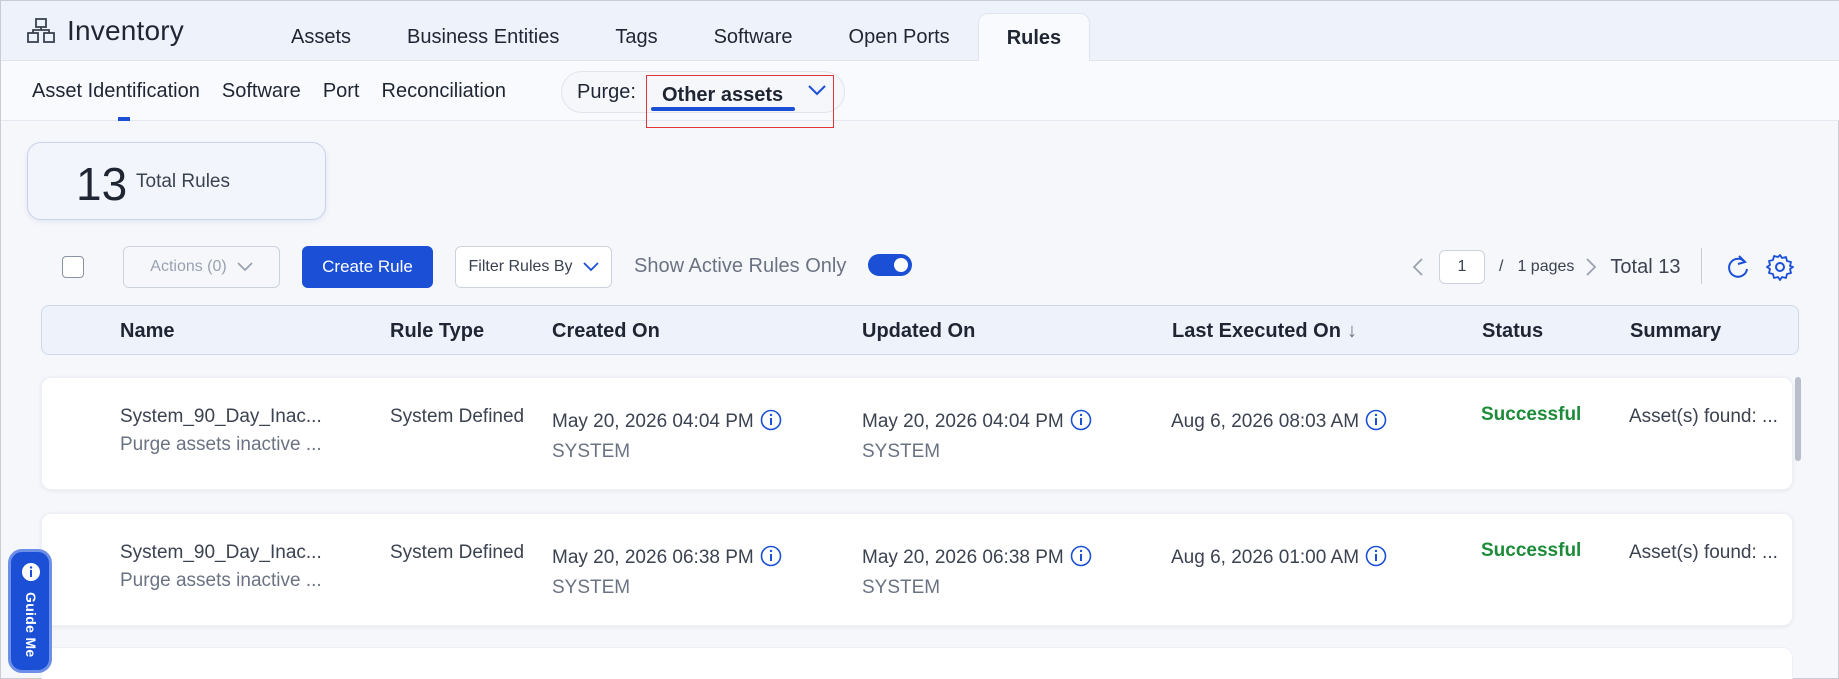  Describe the element at coordinates (437, 331) in the screenshot. I see `column-header-rule-type: Rule Type` at that location.